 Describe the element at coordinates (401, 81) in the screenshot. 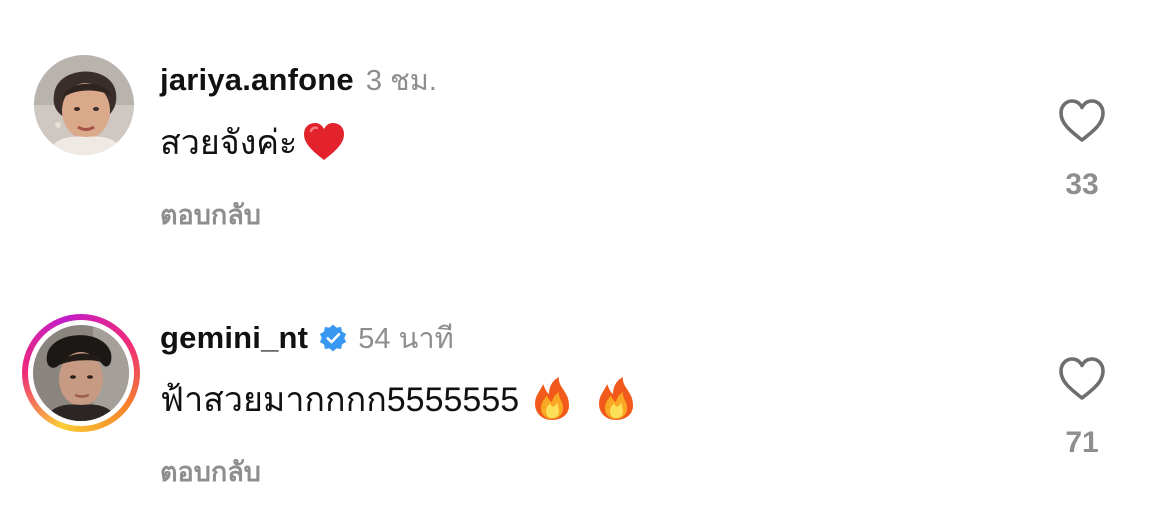

I see `timestamp: 3 ชม.` at that location.